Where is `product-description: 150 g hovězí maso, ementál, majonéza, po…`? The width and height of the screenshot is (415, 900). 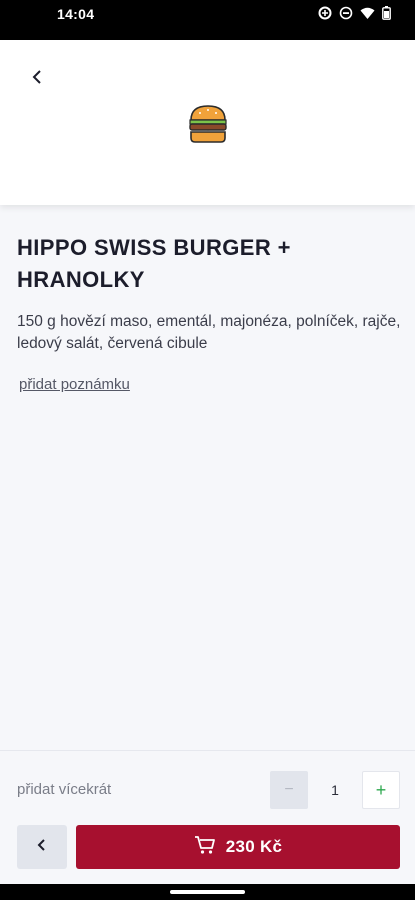
product-description: 150 g hovězí maso, ementál, majonéza, po… is located at coordinates (209, 332).